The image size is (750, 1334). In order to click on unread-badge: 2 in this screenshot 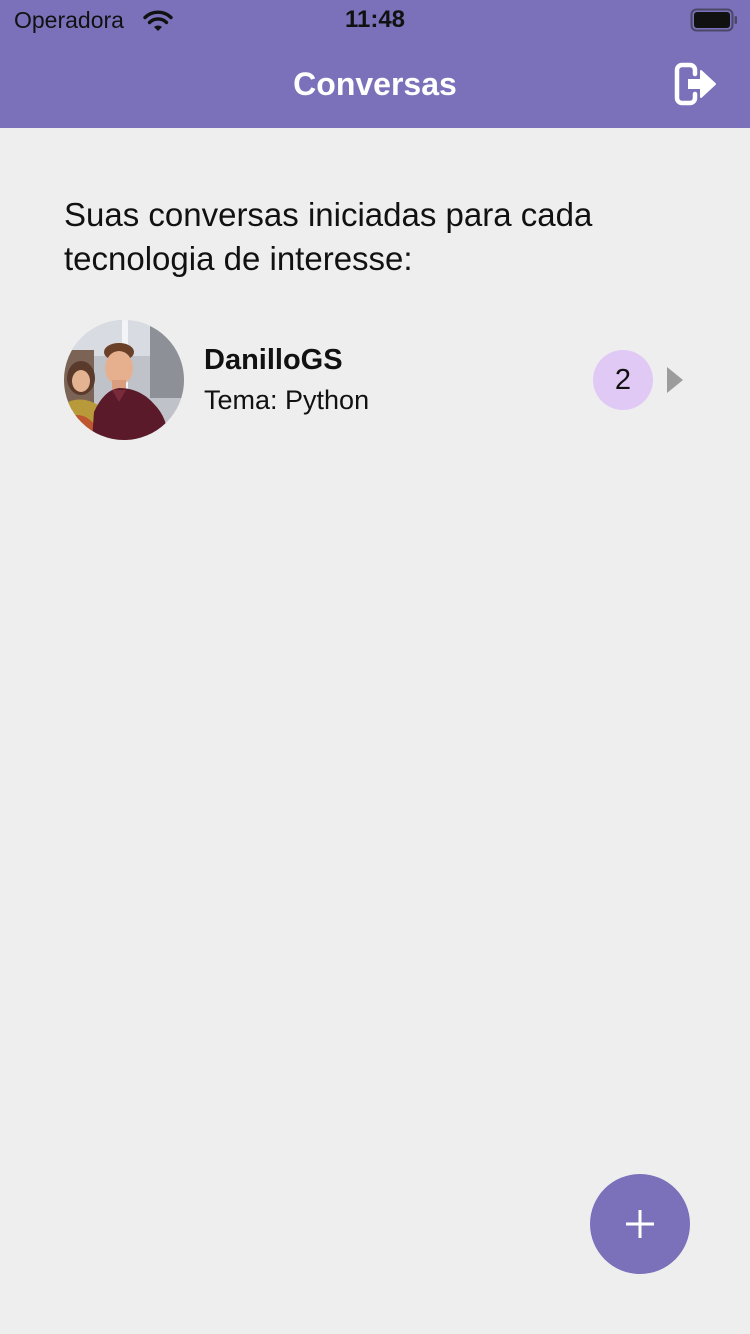, I will do `click(623, 380)`.